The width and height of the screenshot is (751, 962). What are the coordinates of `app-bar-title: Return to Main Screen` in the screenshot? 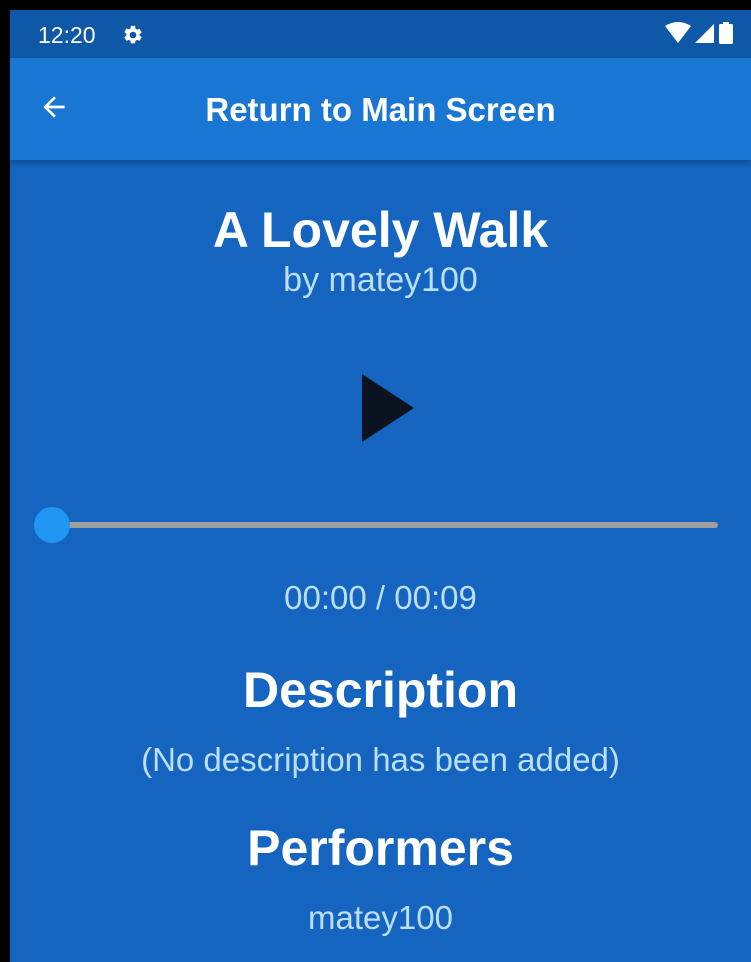 It's located at (380, 109).